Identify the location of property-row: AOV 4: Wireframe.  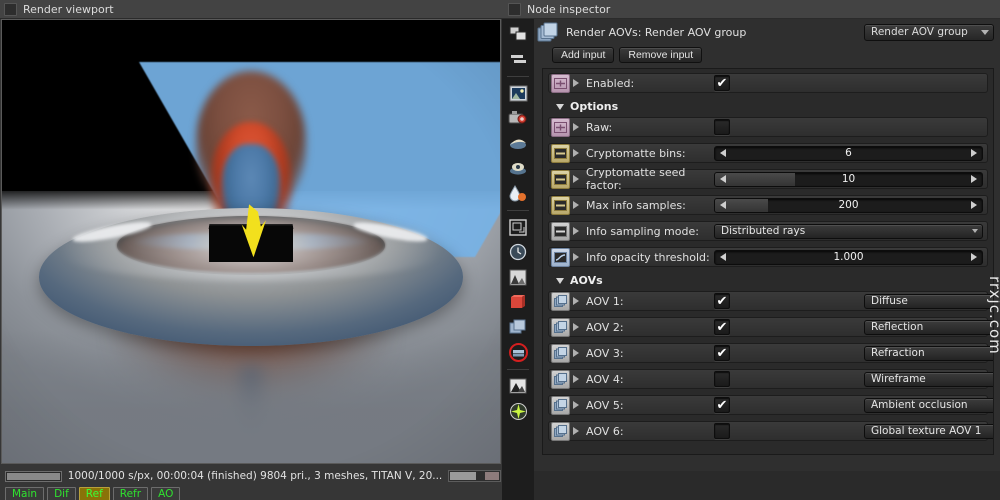
(770, 379).